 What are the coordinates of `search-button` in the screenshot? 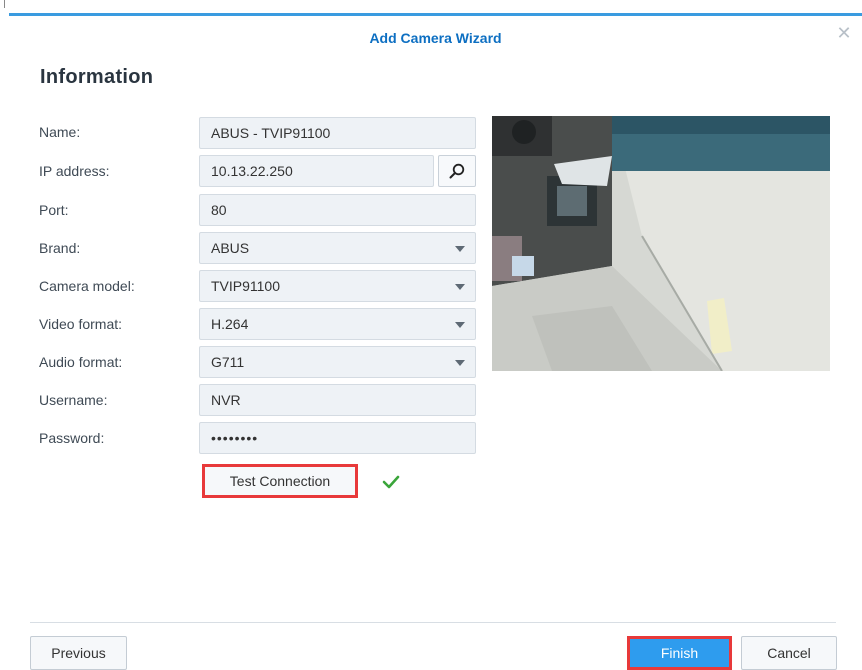 It's located at (457, 171).